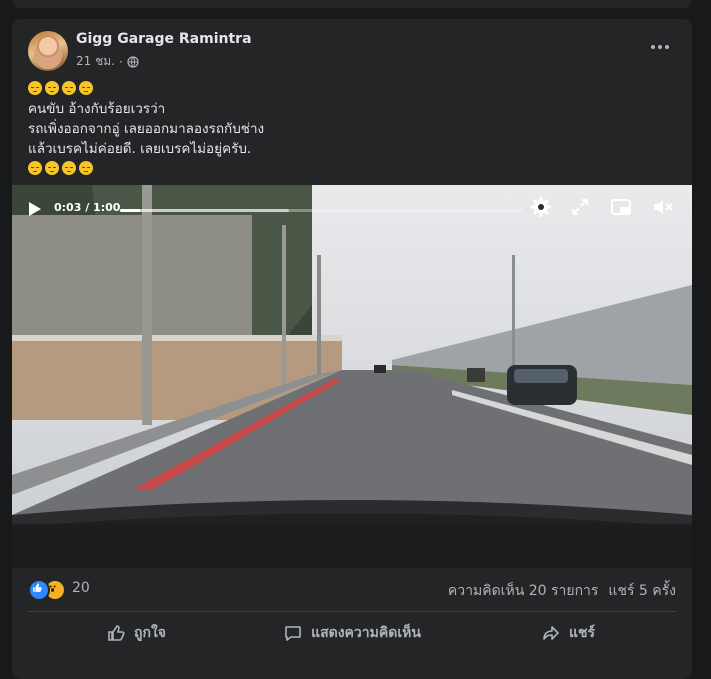  I want to click on reaction-count: 20, so click(81, 588).